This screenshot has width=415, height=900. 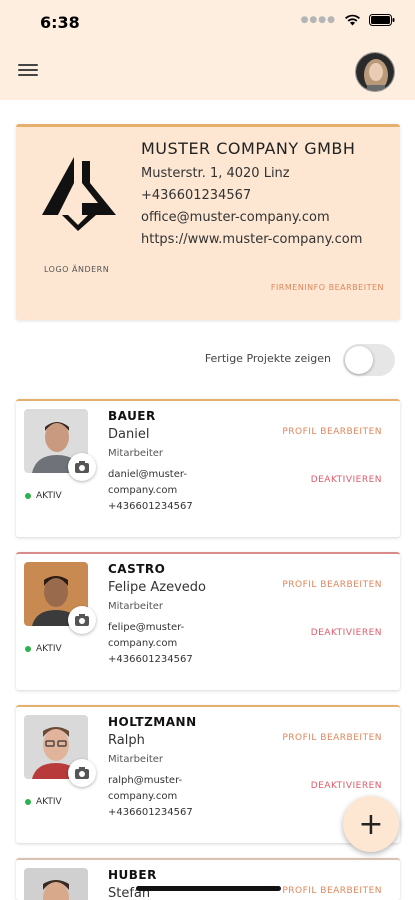 I want to click on toggle-knob, so click(x=359, y=360).